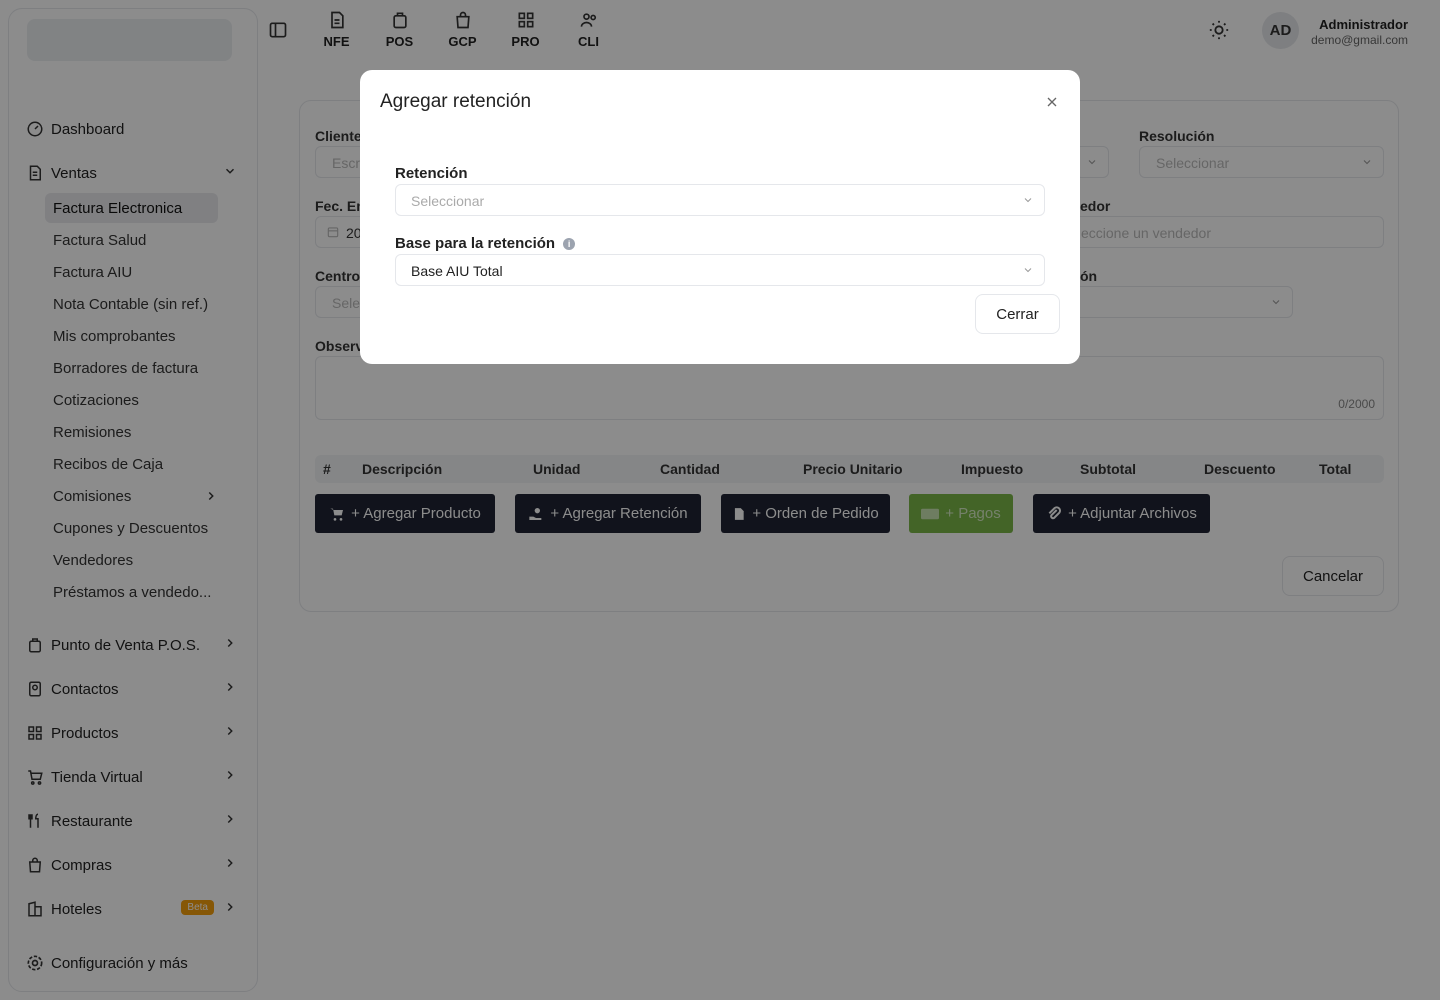 The width and height of the screenshot is (1440, 1000). What do you see at coordinates (456, 101) in the screenshot?
I see `modal-title: Agregar retención` at bounding box center [456, 101].